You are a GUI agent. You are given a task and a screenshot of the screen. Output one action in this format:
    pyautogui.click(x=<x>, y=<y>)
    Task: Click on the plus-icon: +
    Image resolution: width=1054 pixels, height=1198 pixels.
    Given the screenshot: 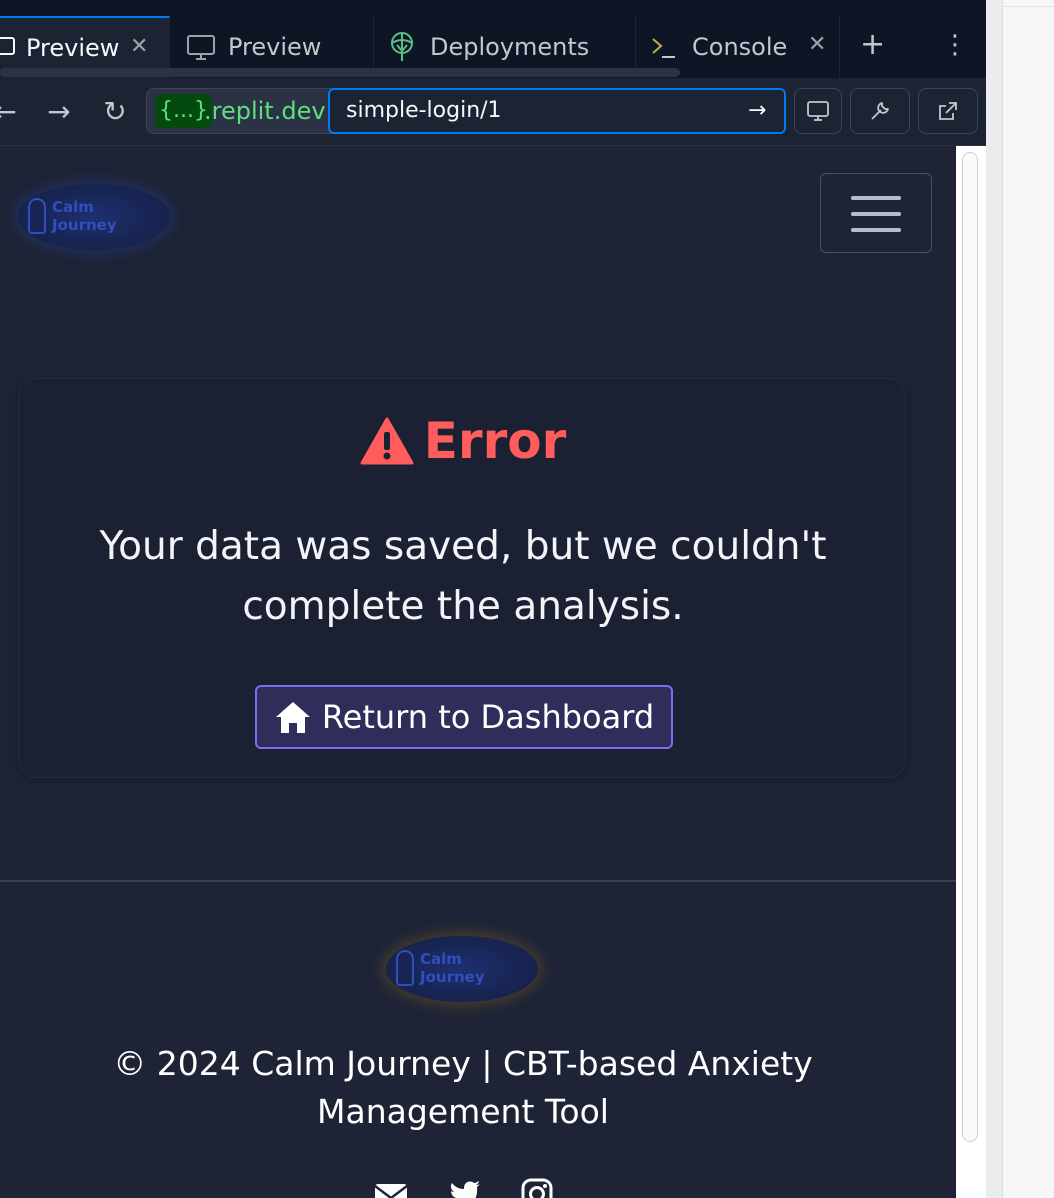 What is the action you would take?
    pyautogui.click(x=872, y=45)
    